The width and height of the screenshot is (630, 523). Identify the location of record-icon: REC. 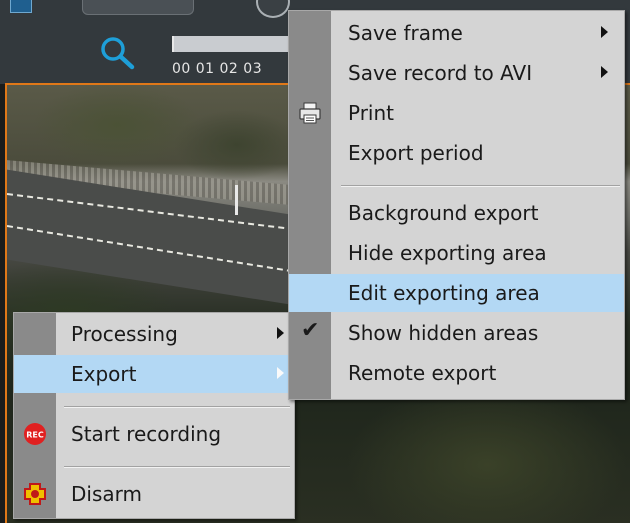
(35, 434).